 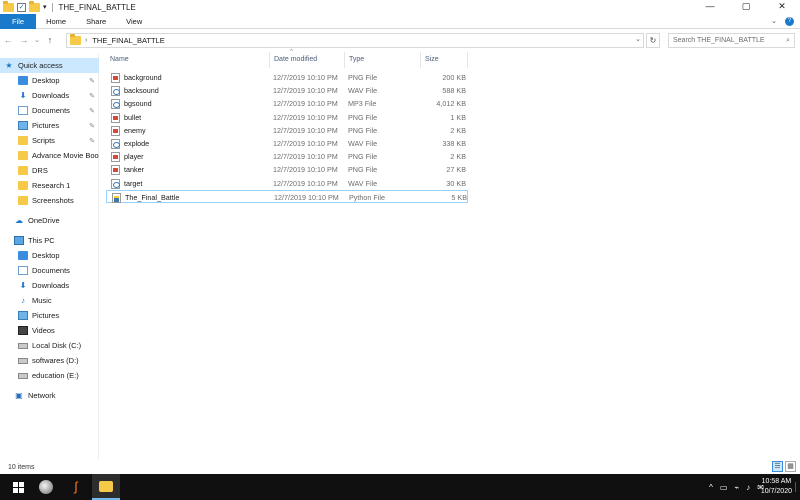 I want to click on battery-icon: ▭, so click(x=724, y=487).